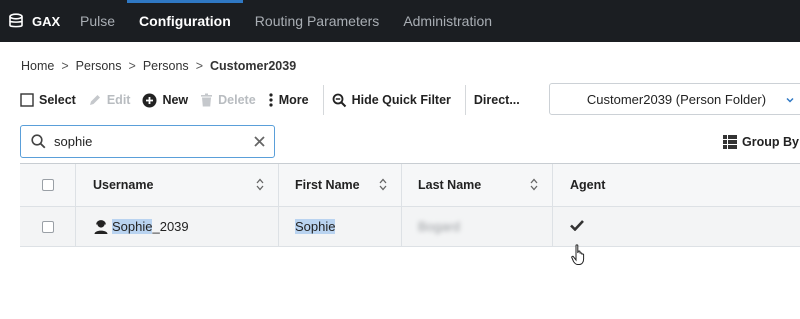 The height and width of the screenshot is (319, 800). What do you see at coordinates (132, 226) in the screenshot?
I see `username-match-highlight: Sophie` at bounding box center [132, 226].